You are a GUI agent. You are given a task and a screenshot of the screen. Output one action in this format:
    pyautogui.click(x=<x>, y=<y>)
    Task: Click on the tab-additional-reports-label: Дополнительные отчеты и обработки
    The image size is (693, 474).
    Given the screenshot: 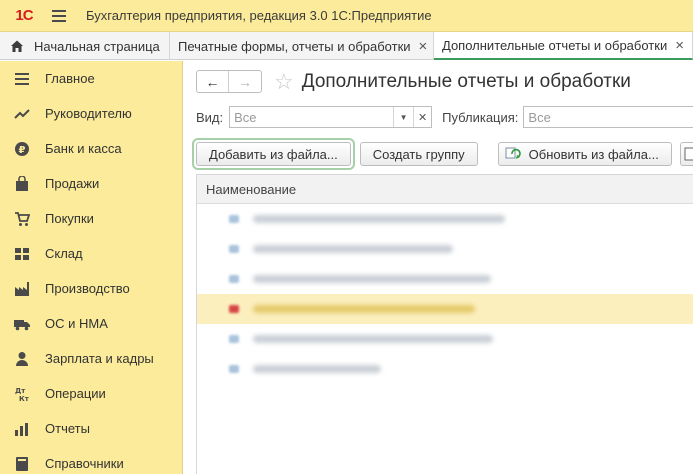 What is the action you would take?
    pyautogui.click(x=555, y=45)
    